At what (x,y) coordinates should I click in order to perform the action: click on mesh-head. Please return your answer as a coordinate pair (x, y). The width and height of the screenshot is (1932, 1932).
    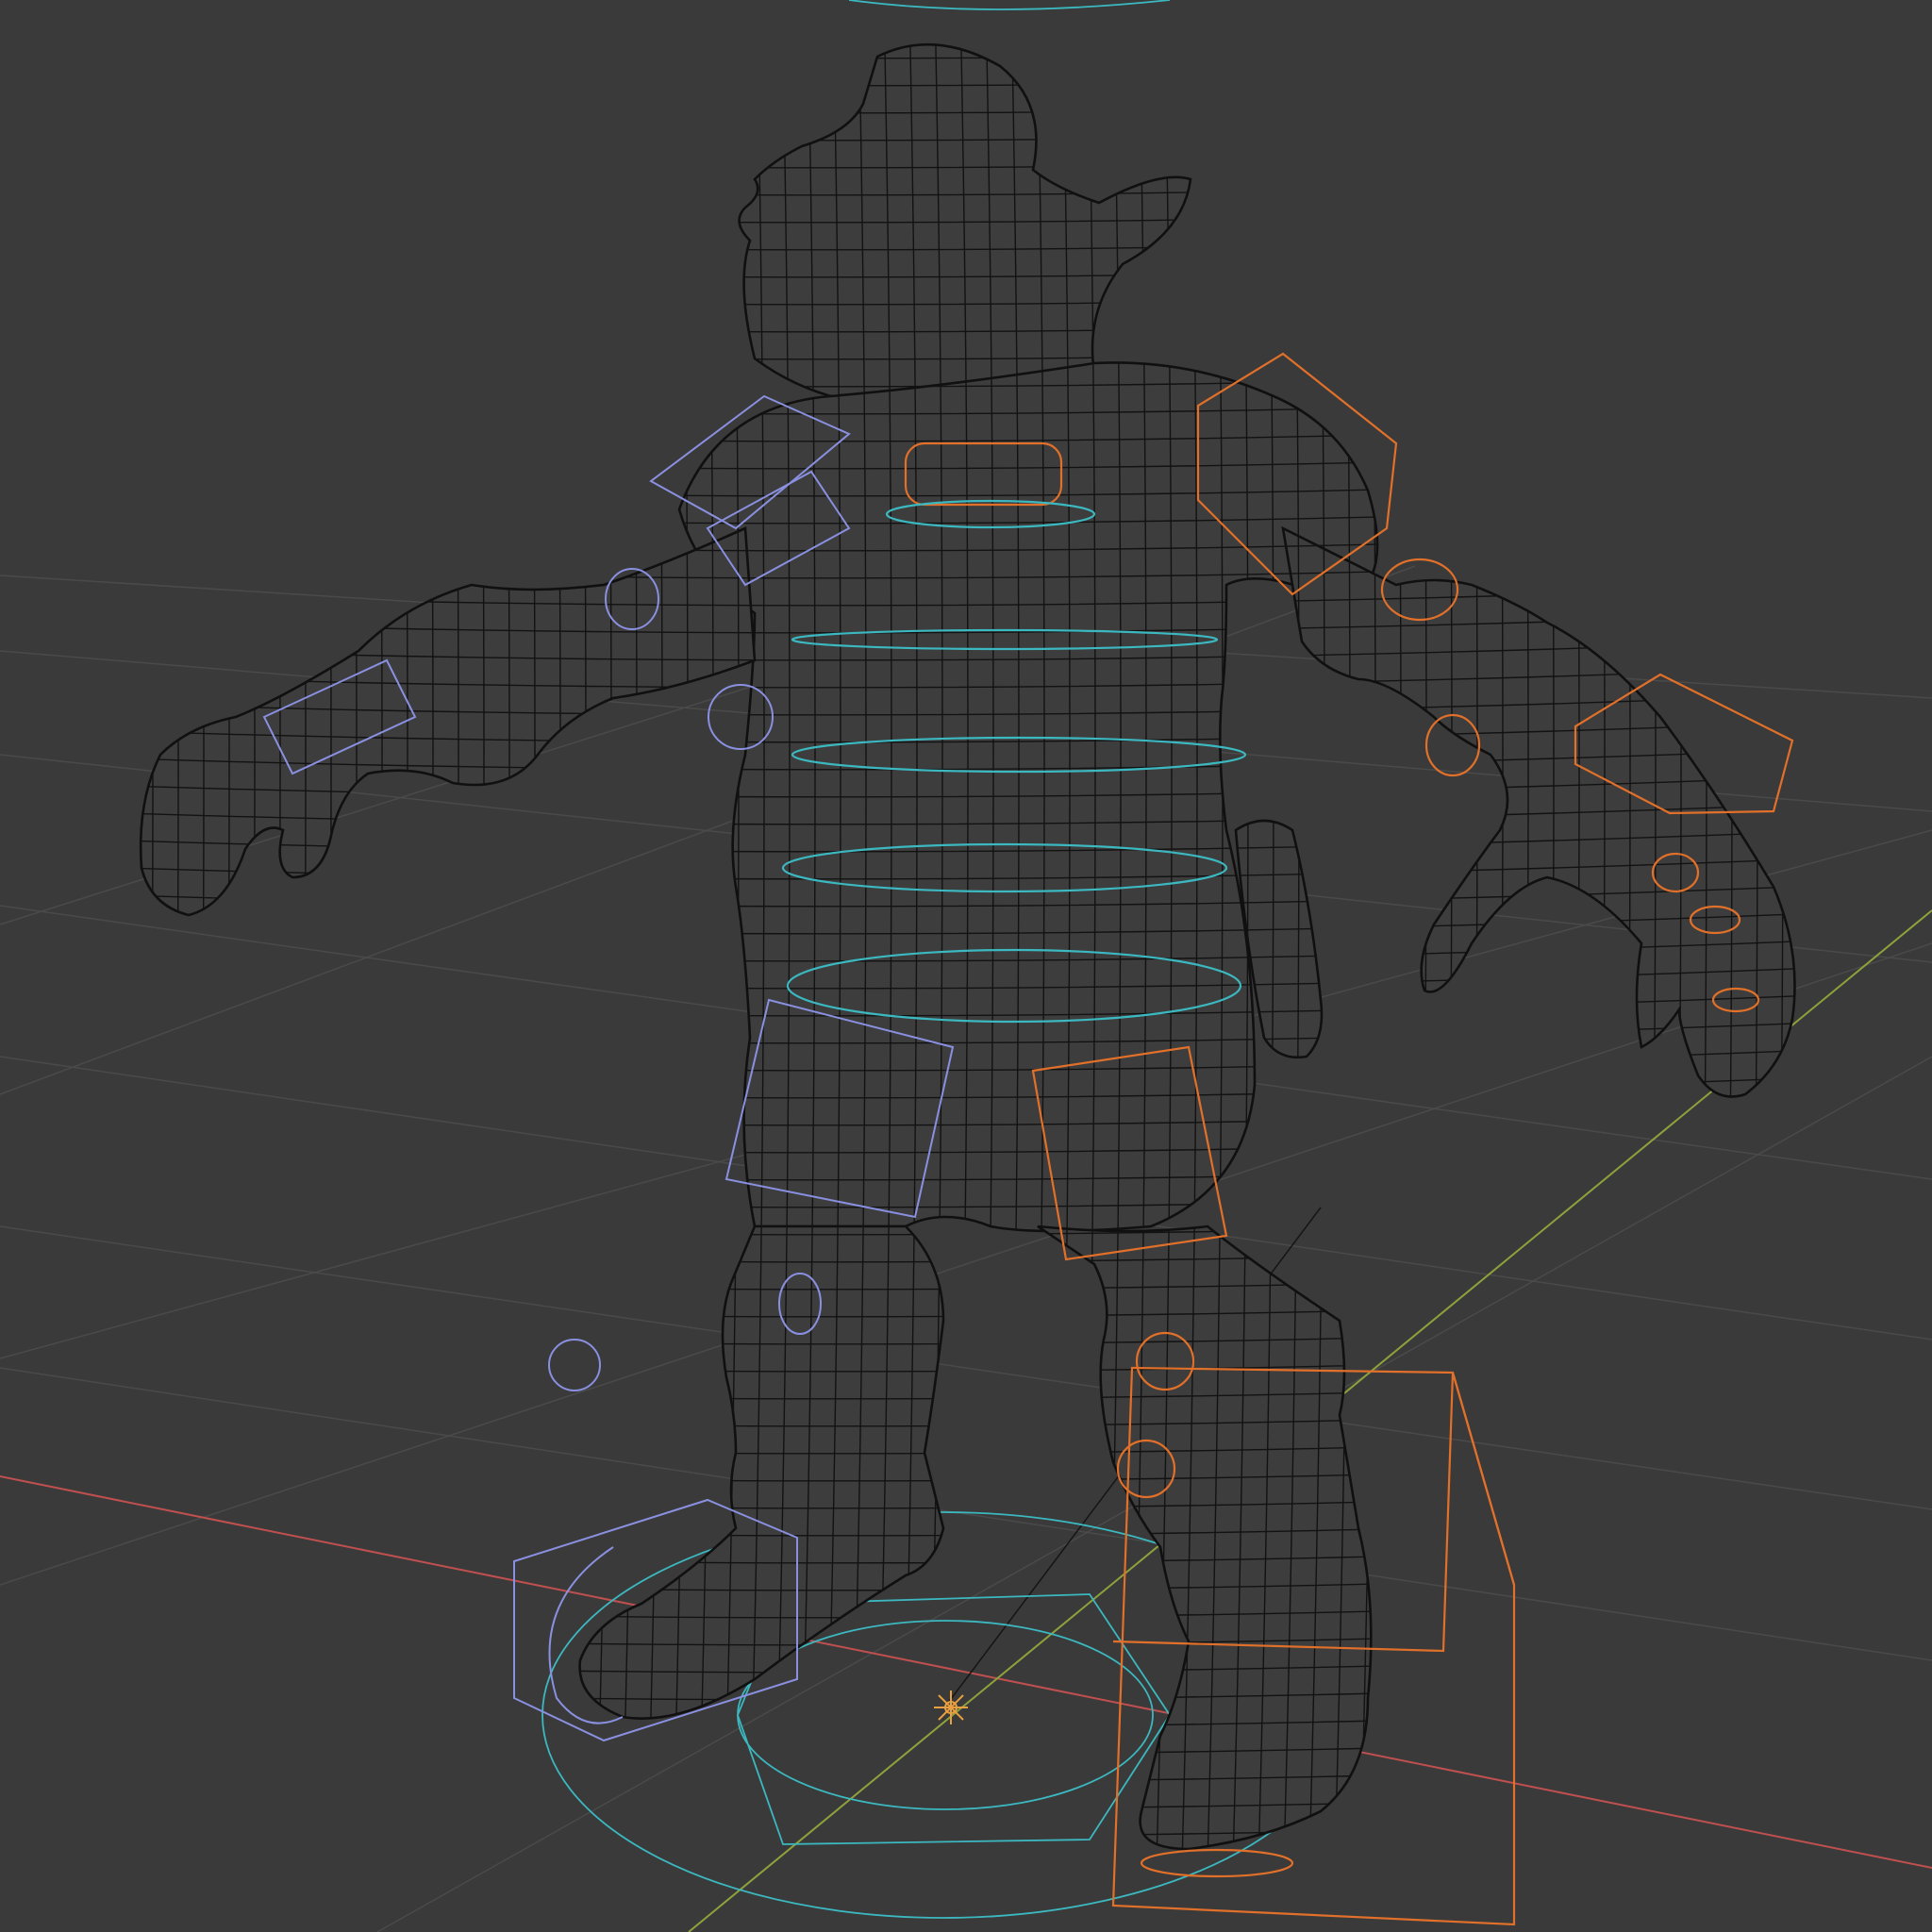
    Looking at the image, I should click on (965, 225).